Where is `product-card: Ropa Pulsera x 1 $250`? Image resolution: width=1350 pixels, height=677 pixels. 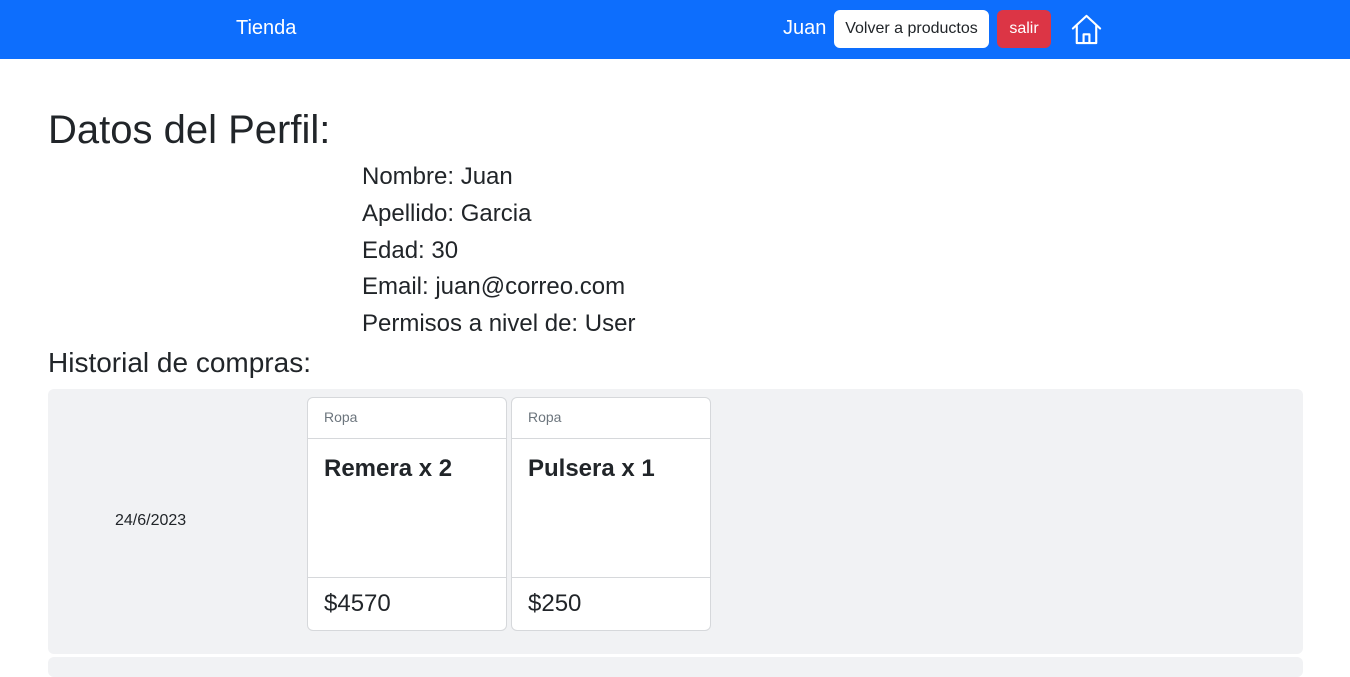 product-card: Ropa Pulsera x 1 $250 is located at coordinates (611, 514).